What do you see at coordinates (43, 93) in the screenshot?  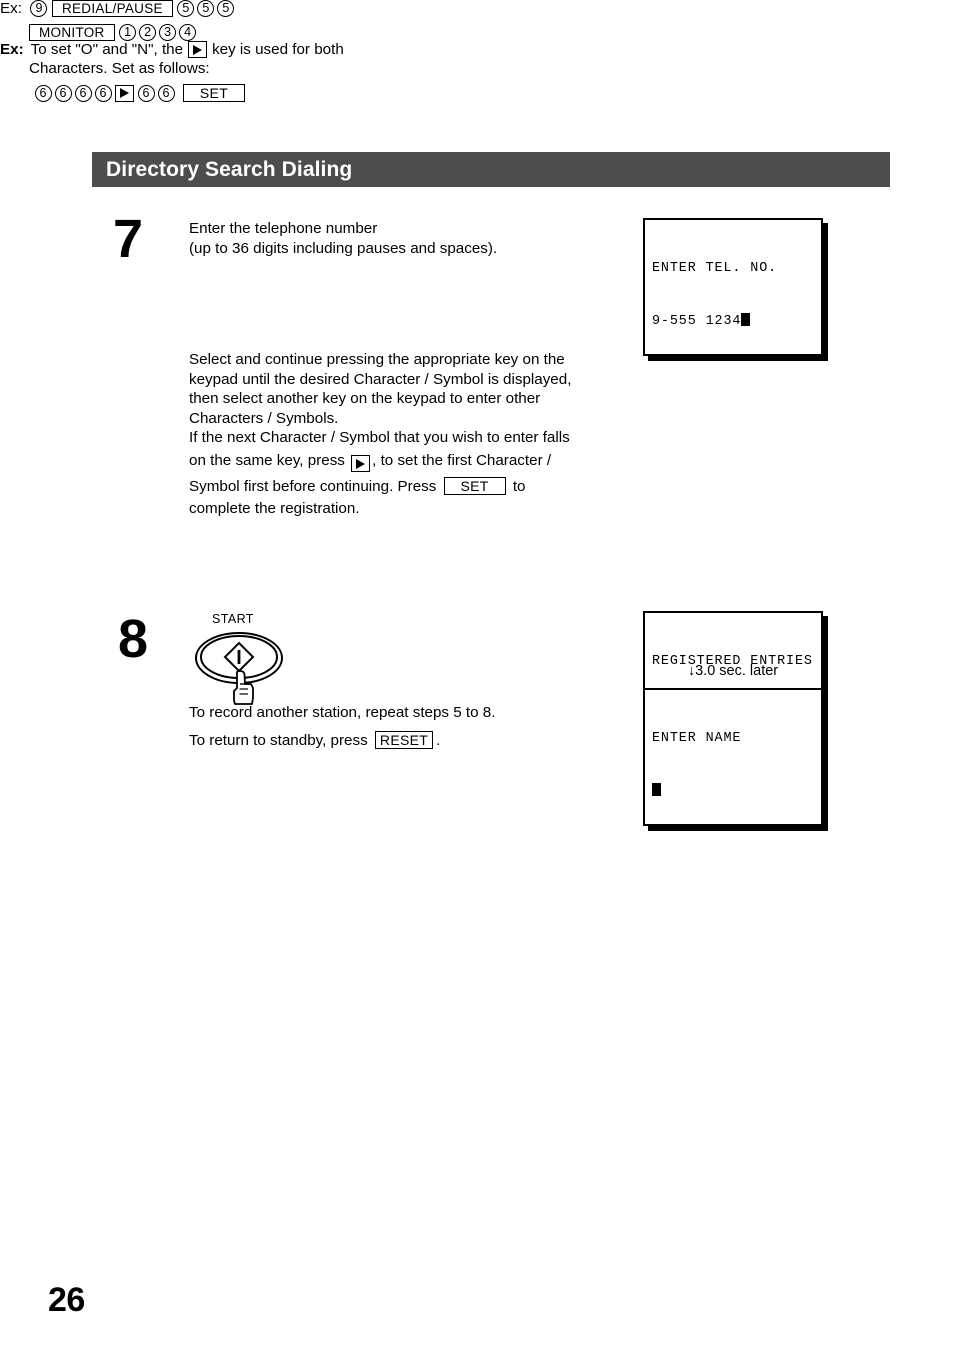 I see `key-6-a: 6` at bounding box center [43, 93].